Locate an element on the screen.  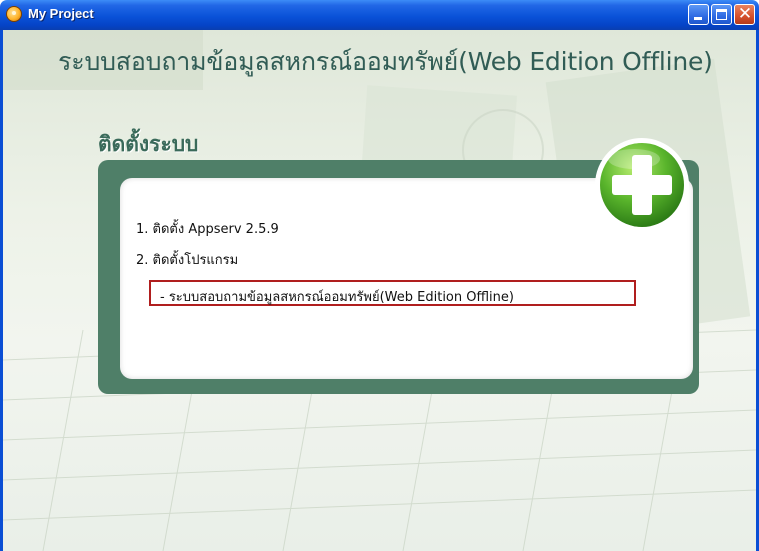
minimize-button is located at coordinates (698, 14).